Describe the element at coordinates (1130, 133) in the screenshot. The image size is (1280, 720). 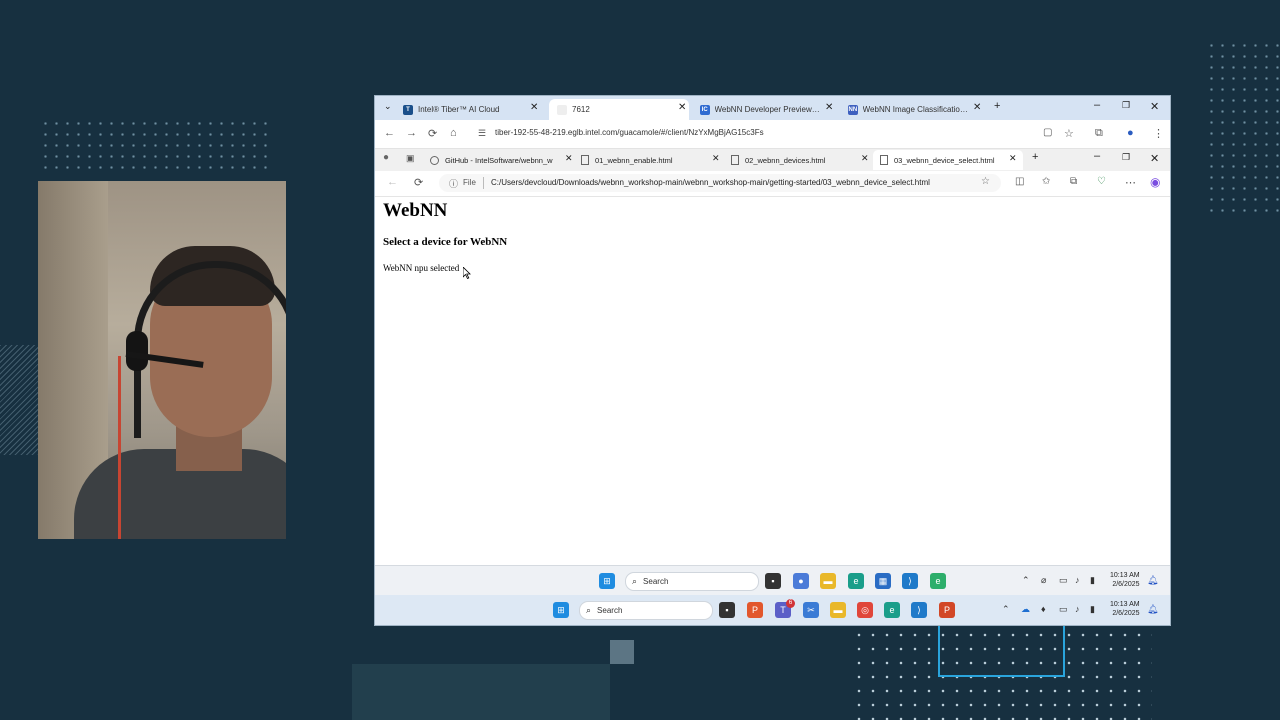
I see `profile-avatar-icon: ●` at that location.